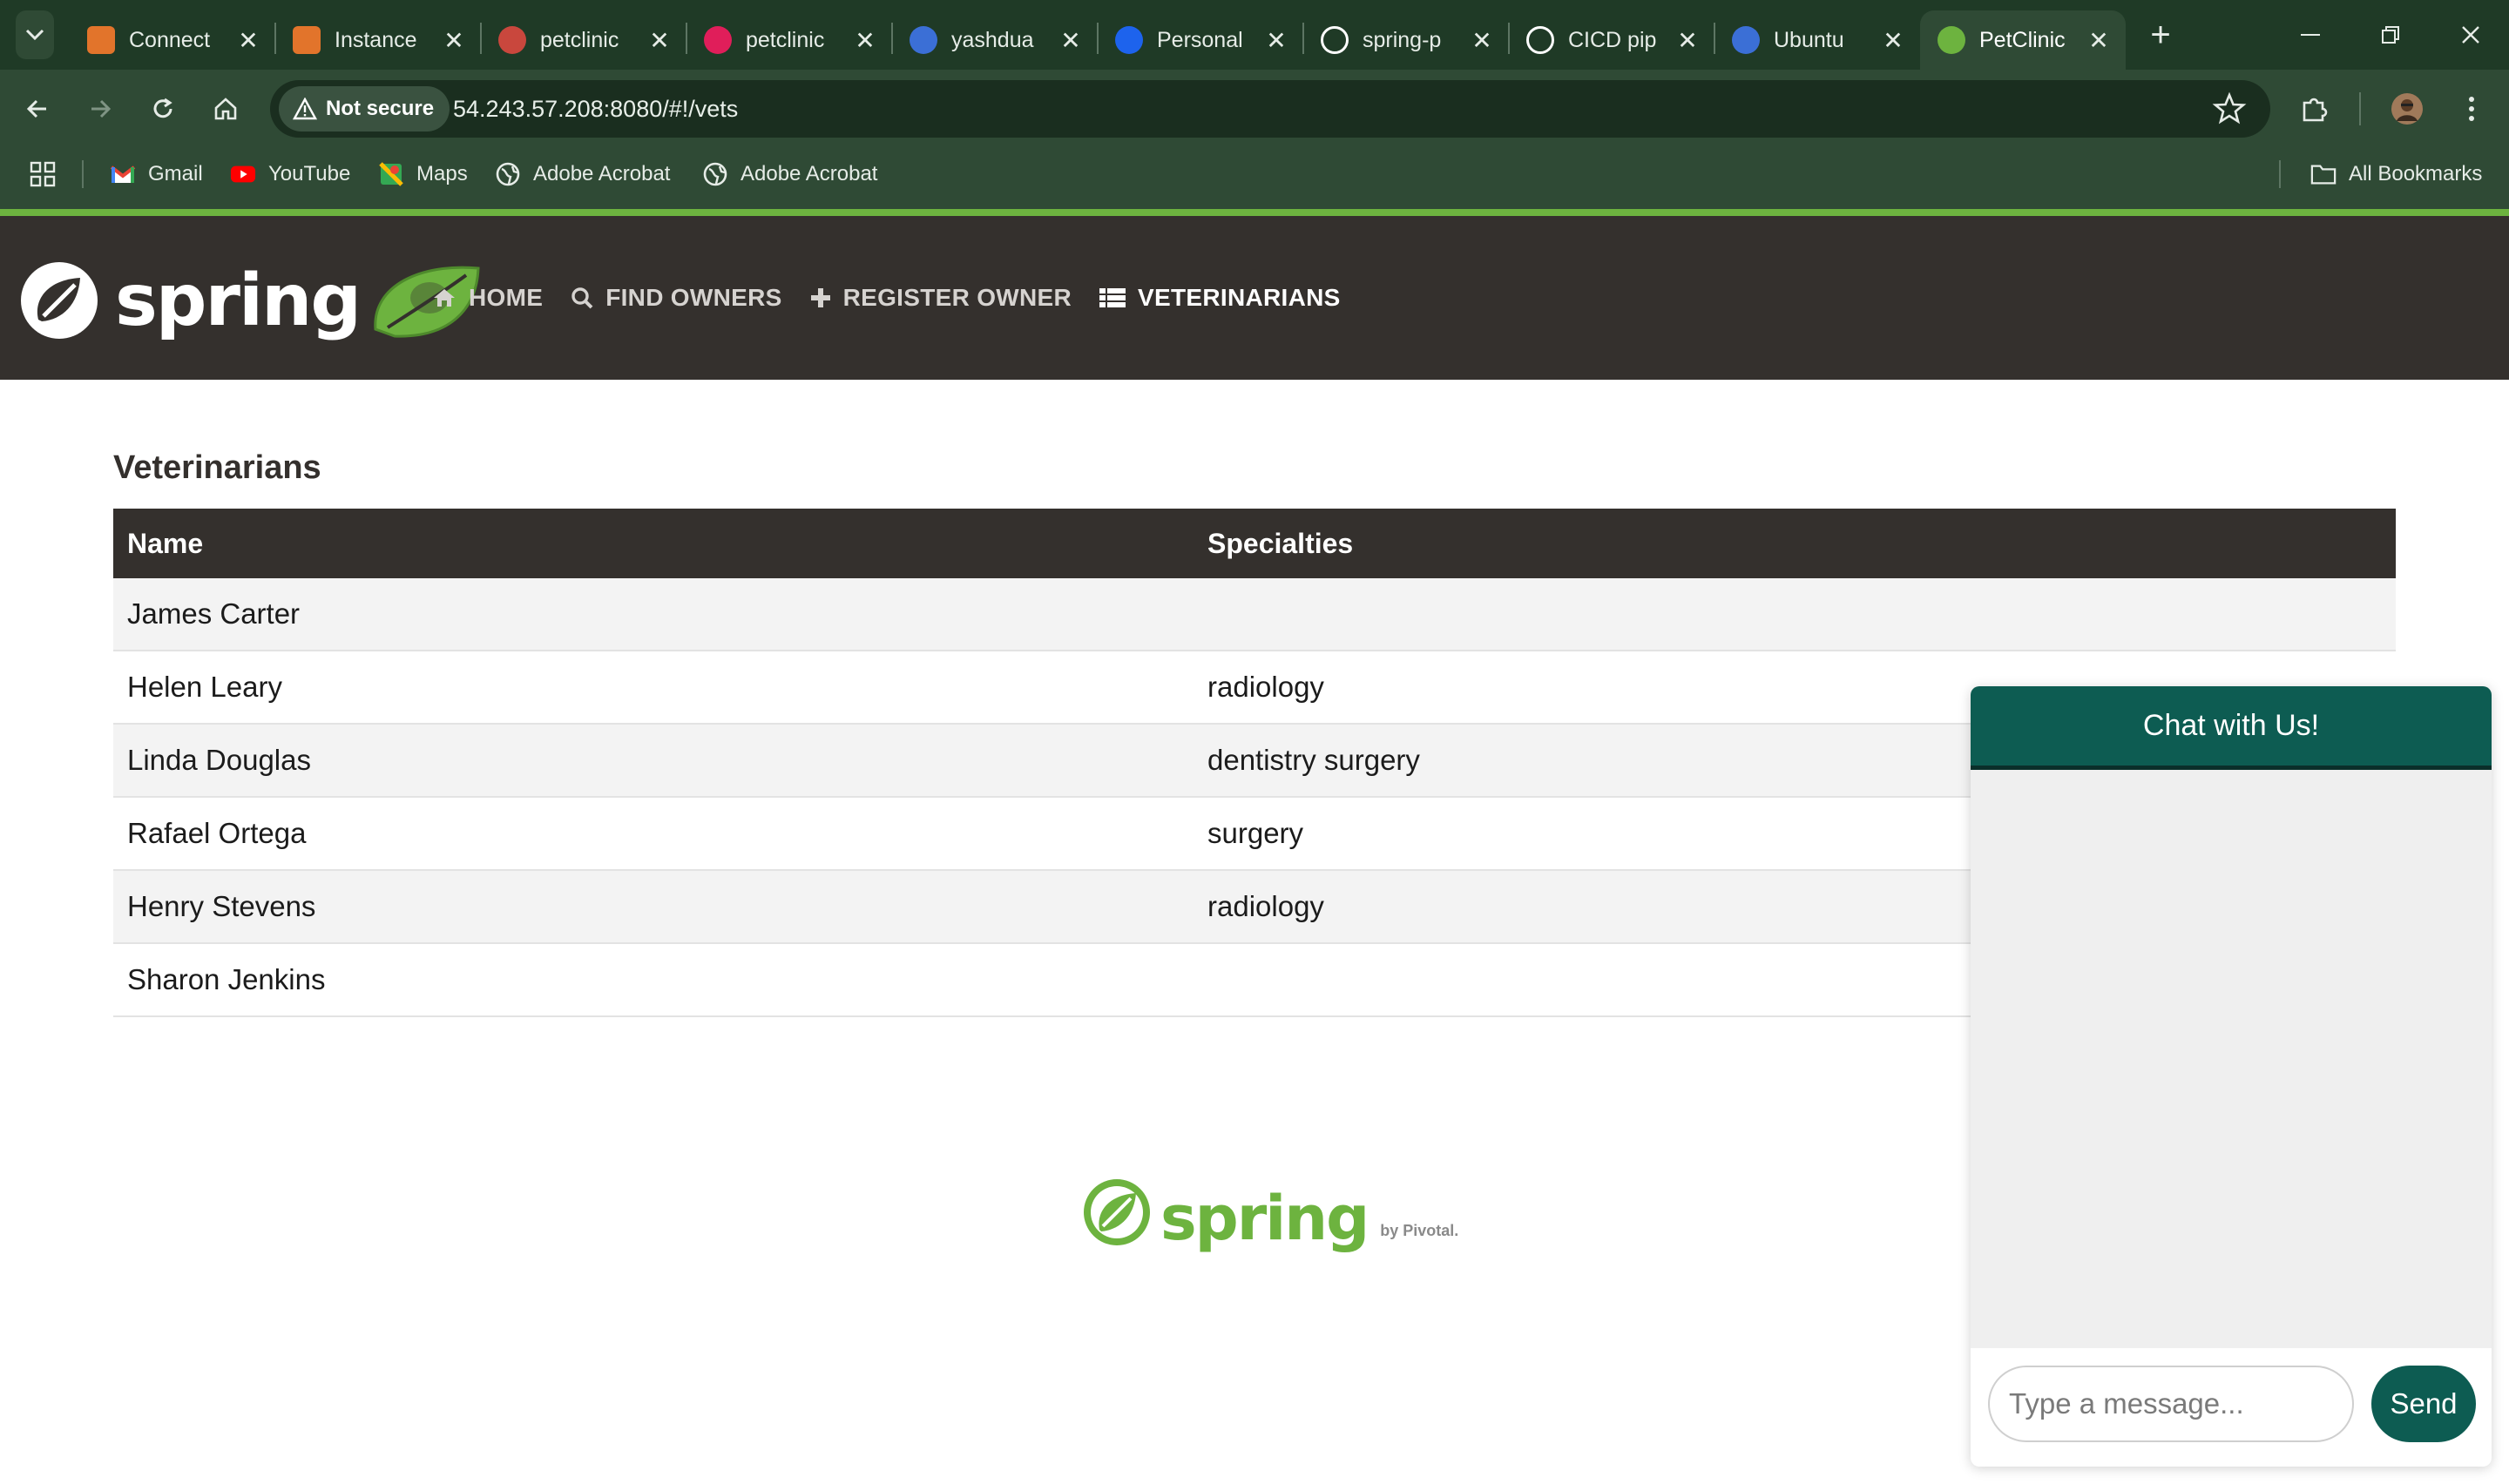  Describe the element at coordinates (2023, 40) in the screenshot. I see `browser-tab: PetClinic ✕` at that location.